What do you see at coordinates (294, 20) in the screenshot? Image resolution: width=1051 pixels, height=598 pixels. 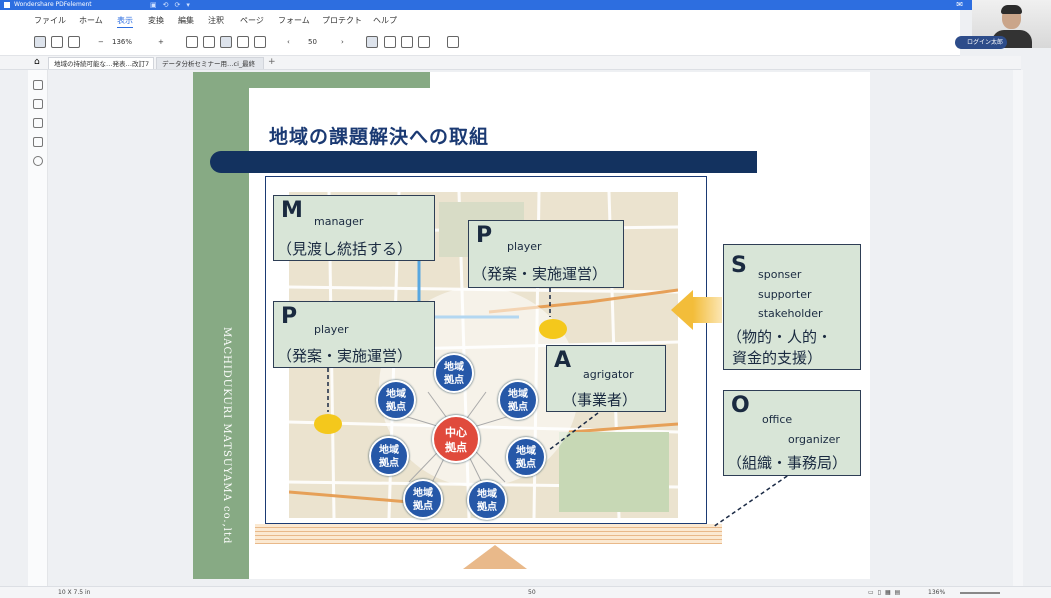 I see `menu-form: フォーム` at bounding box center [294, 20].